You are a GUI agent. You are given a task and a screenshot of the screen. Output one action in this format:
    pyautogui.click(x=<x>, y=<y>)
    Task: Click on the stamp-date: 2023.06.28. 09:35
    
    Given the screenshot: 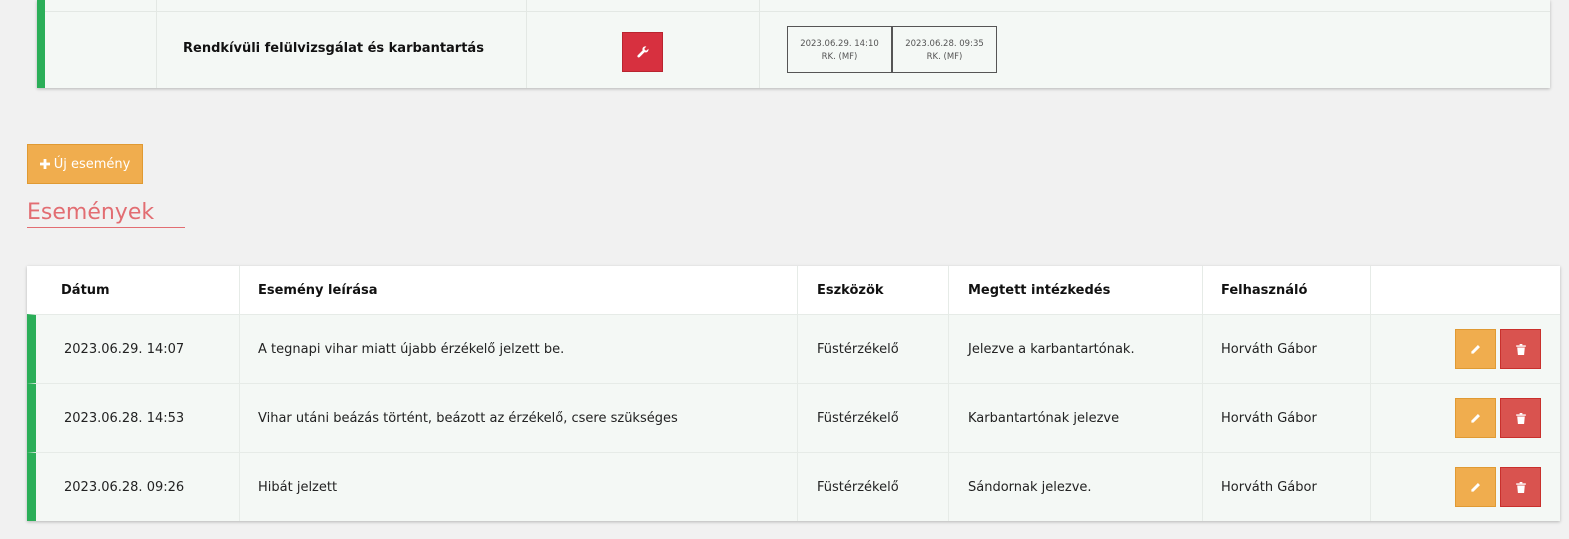 What is the action you would take?
    pyautogui.click(x=944, y=44)
    